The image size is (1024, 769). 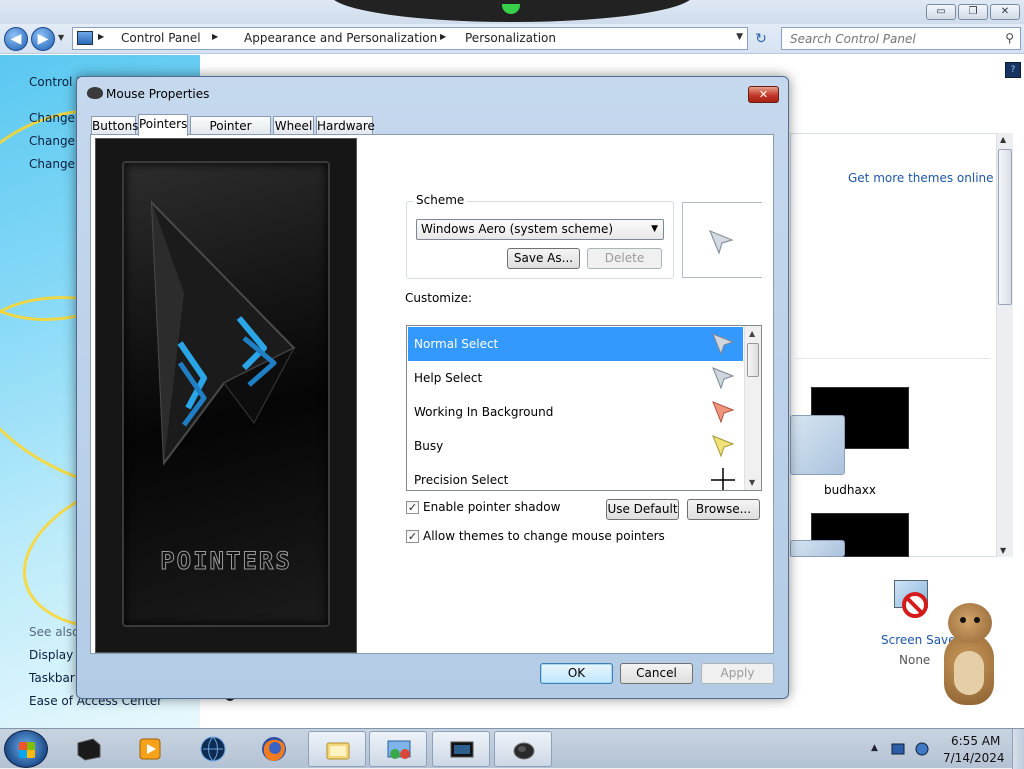 What do you see at coordinates (642, 509) in the screenshot?
I see `use-default-button: Use Default` at bounding box center [642, 509].